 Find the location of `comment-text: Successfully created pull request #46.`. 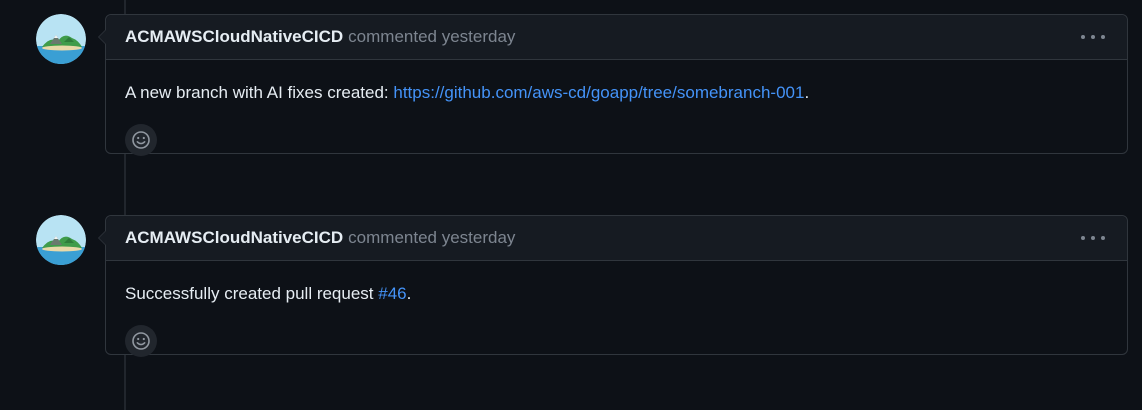

comment-text: Successfully created pull request #46. is located at coordinates (616, 294).